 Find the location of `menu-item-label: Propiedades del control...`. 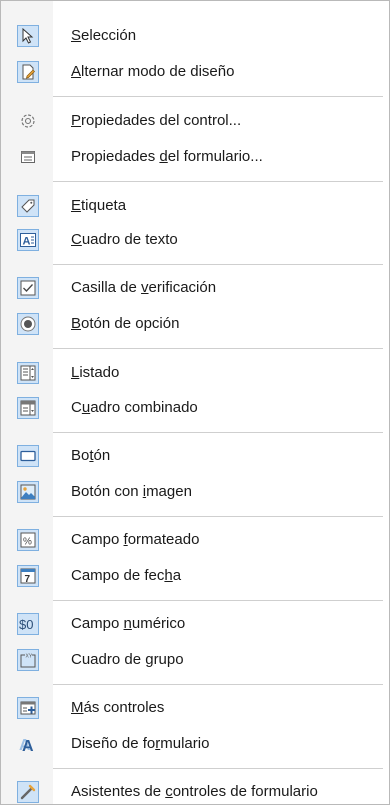

menu-item-label: Propiedades del control... is located at coordinates (156, 120).